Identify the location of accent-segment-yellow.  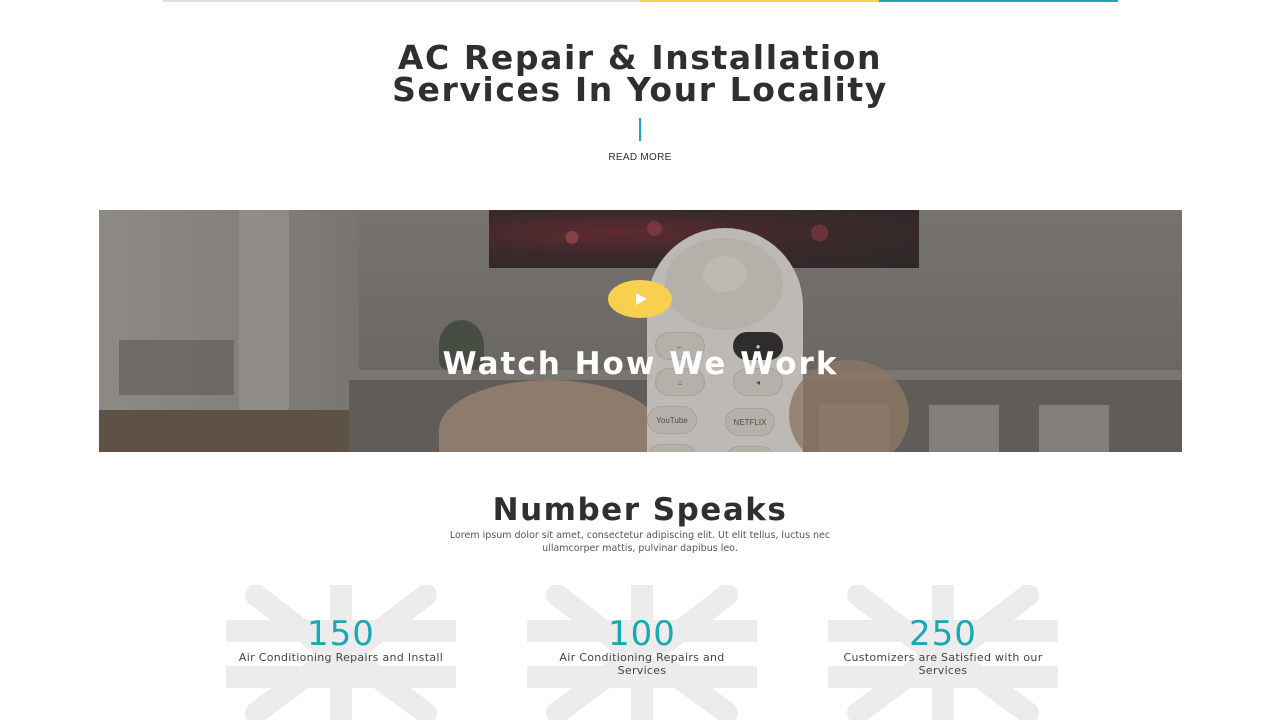
(759, 1).